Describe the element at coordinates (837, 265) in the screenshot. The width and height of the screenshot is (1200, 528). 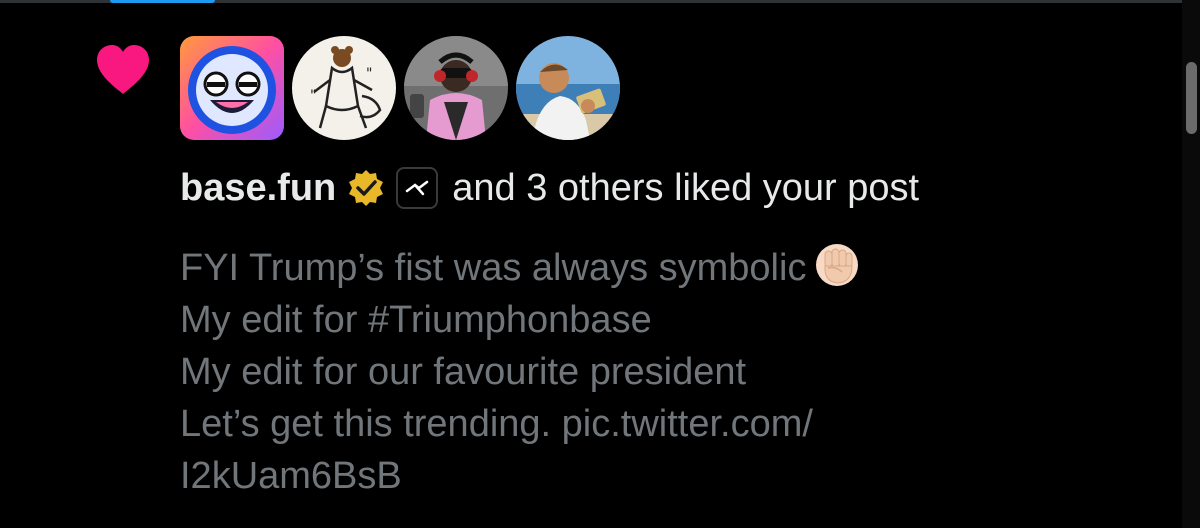
I see `raised-fist-emoji` at that location.